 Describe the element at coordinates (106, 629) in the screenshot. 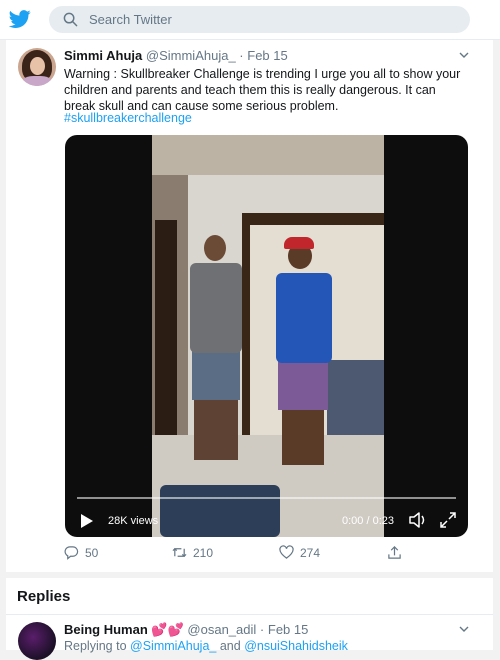

I see `reply-author-name: Being Human` at that location.